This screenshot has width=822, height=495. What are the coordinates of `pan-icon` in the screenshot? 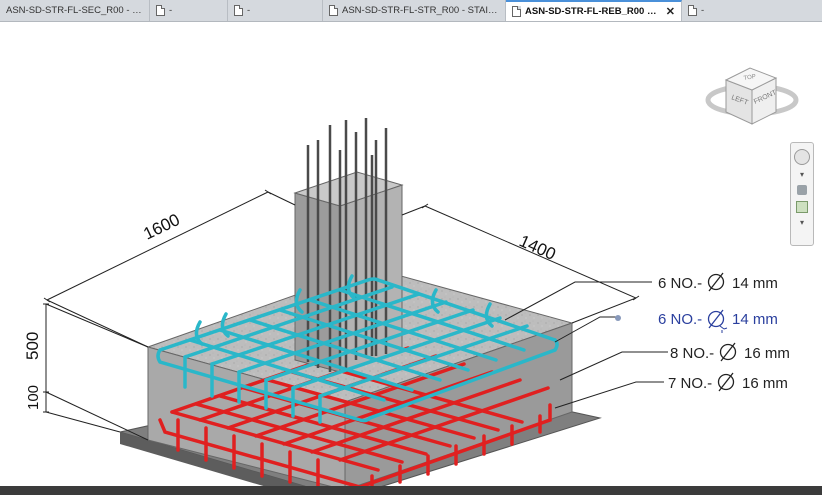 It's located at (802, 190).